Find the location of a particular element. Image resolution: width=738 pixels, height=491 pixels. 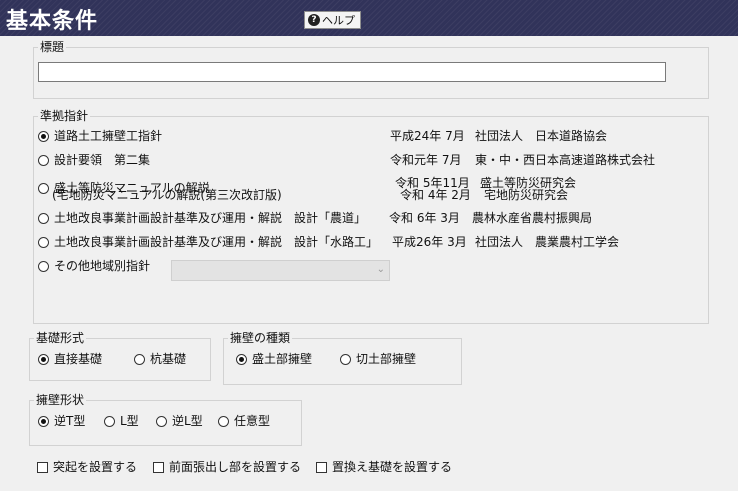

wall-shape-label: 任意型 is located at coordinates (252, 421).